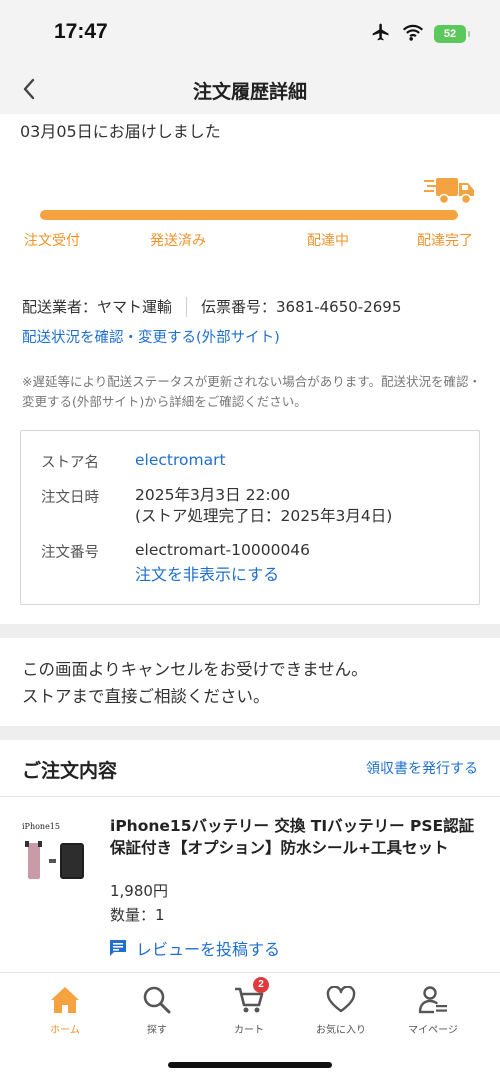  Describe the element at coordinates (450, 193) in the screenshot. I see `truck-icon` at that location.